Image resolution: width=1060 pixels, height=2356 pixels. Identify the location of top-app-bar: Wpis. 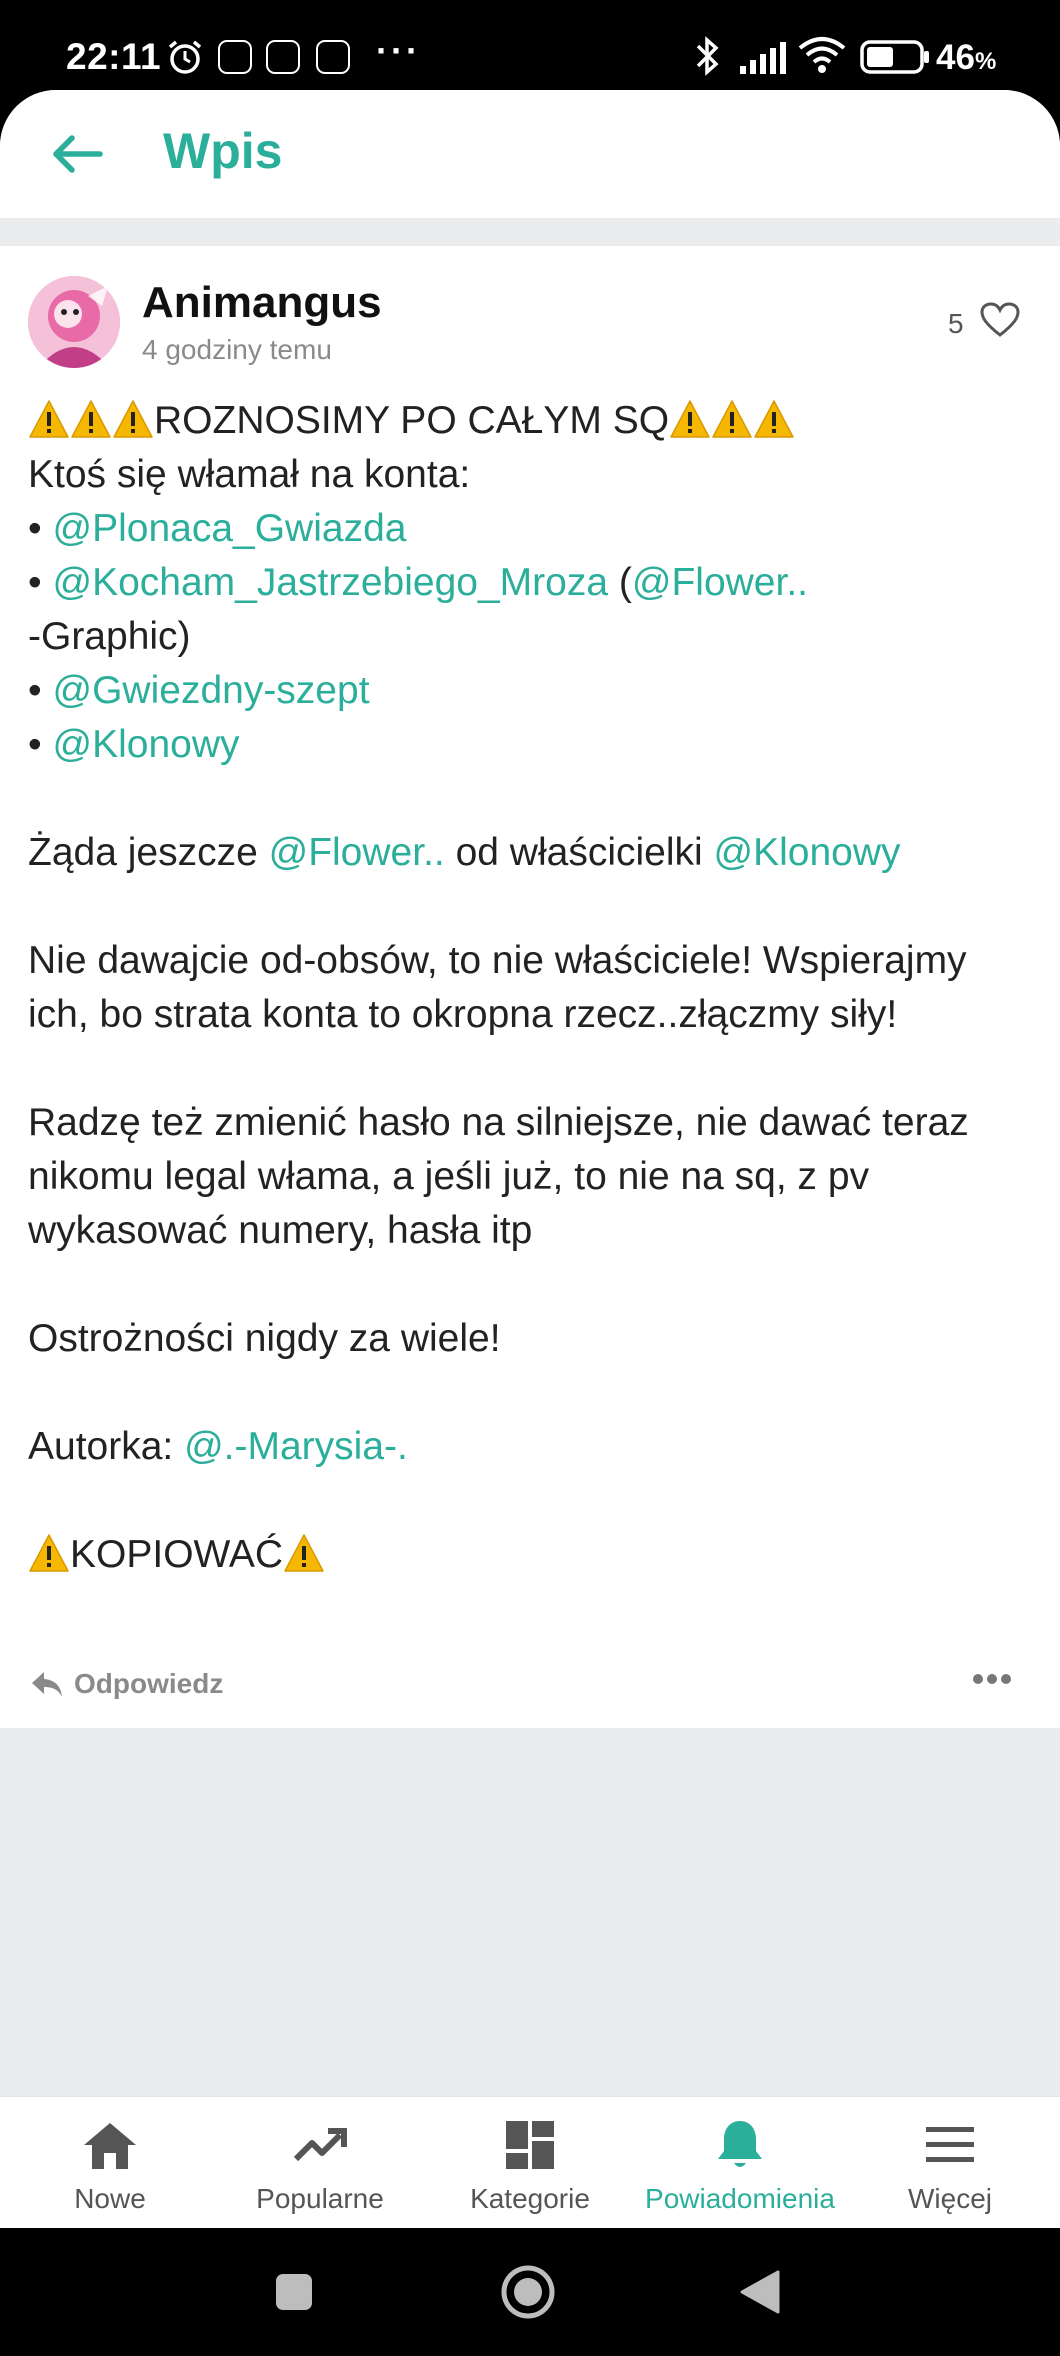
(530, 154).